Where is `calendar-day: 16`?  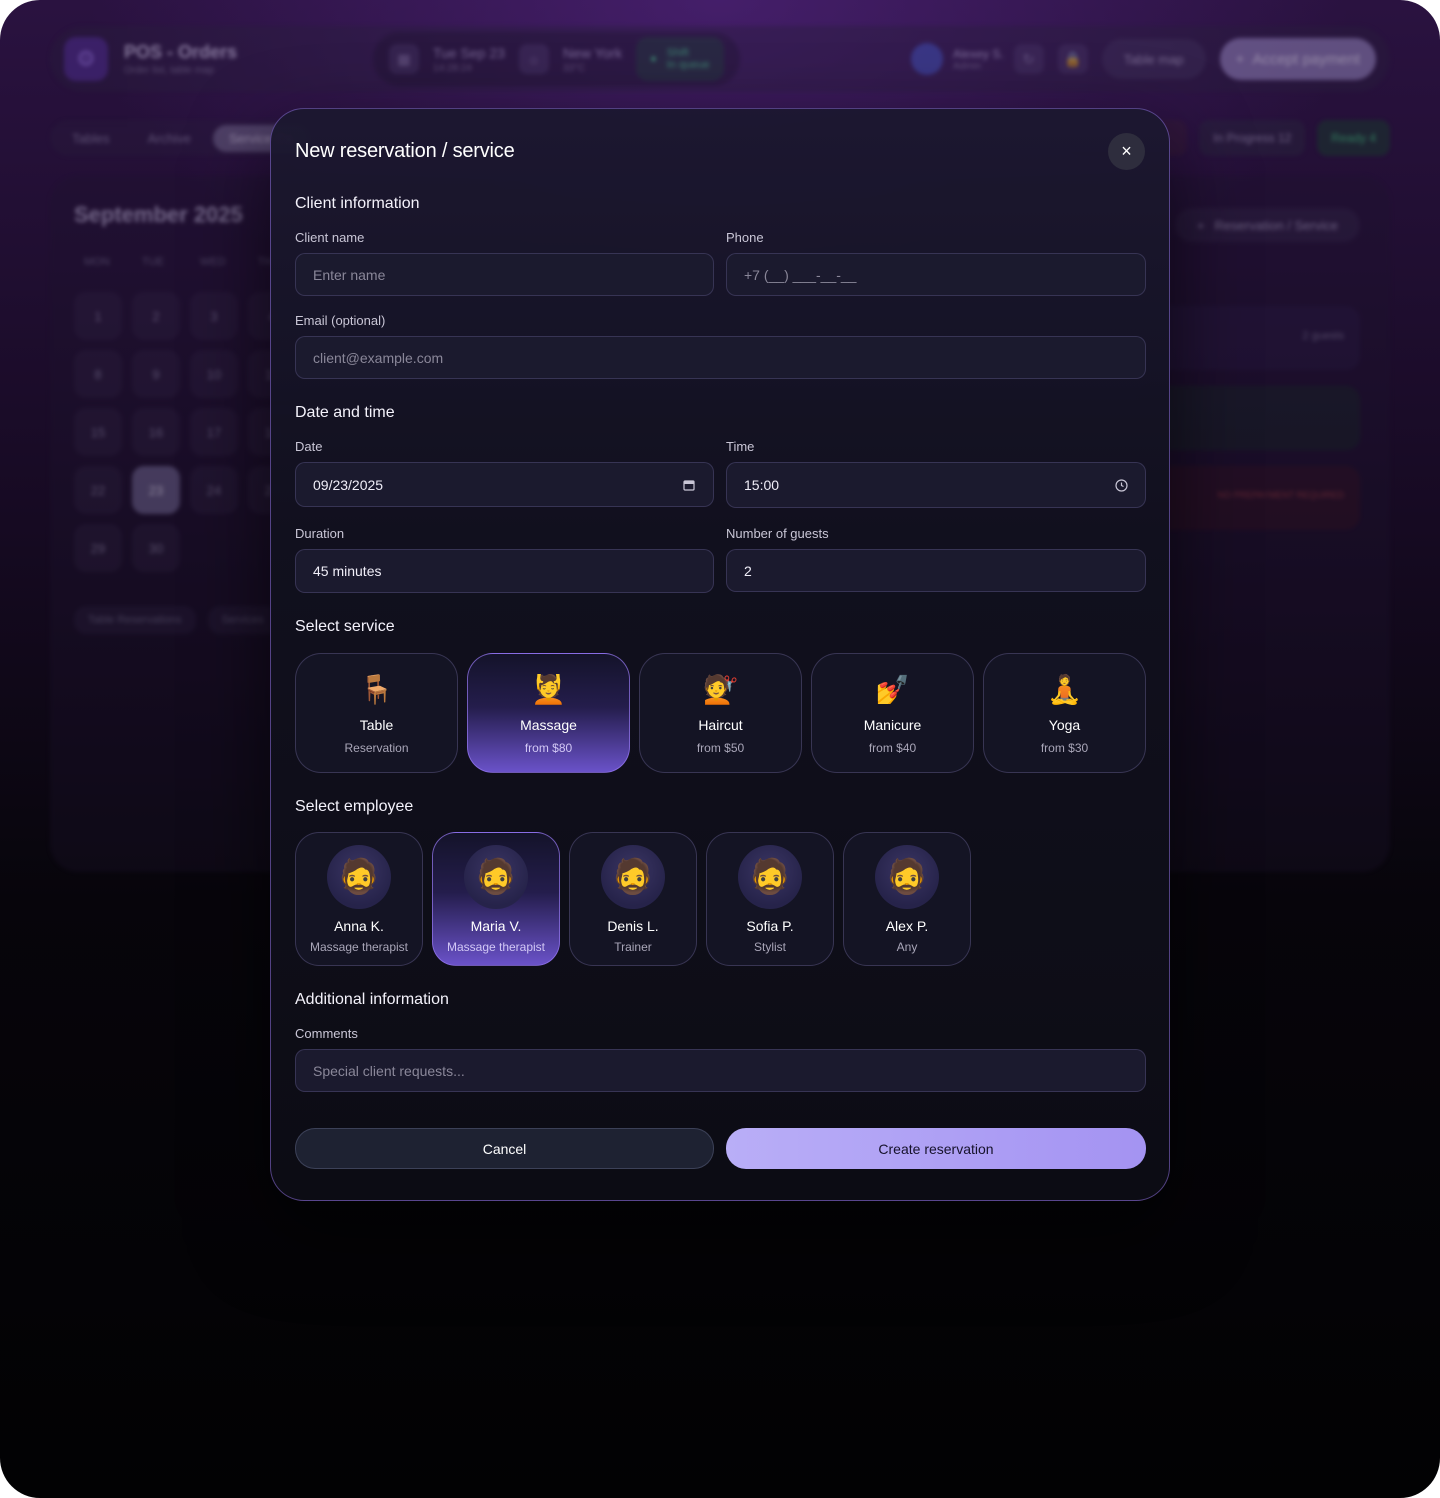
calendar-day: 16 is located at coordinates (156, 432).